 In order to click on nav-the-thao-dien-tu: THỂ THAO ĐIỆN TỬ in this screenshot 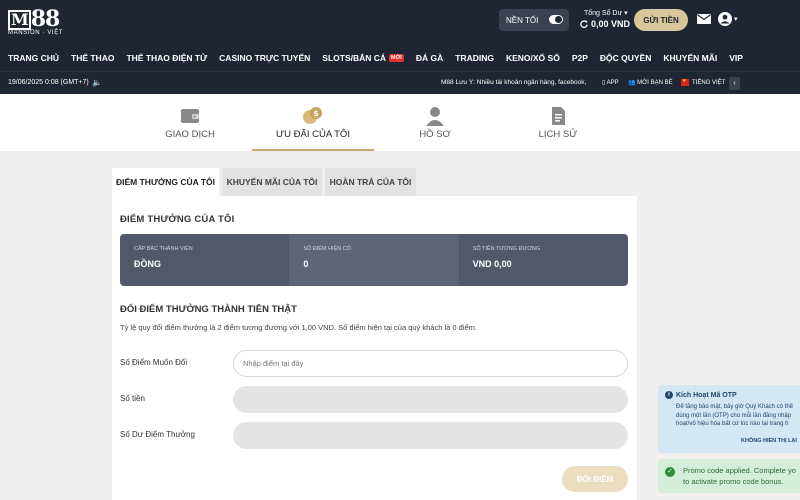, I will do `click(166, 58)`.